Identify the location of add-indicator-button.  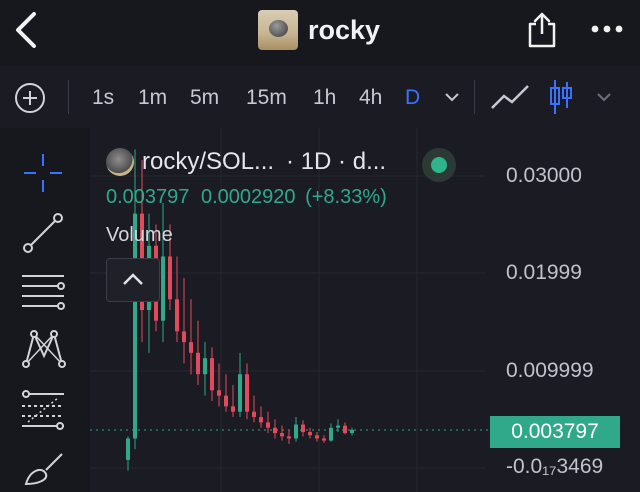
(30, 98).